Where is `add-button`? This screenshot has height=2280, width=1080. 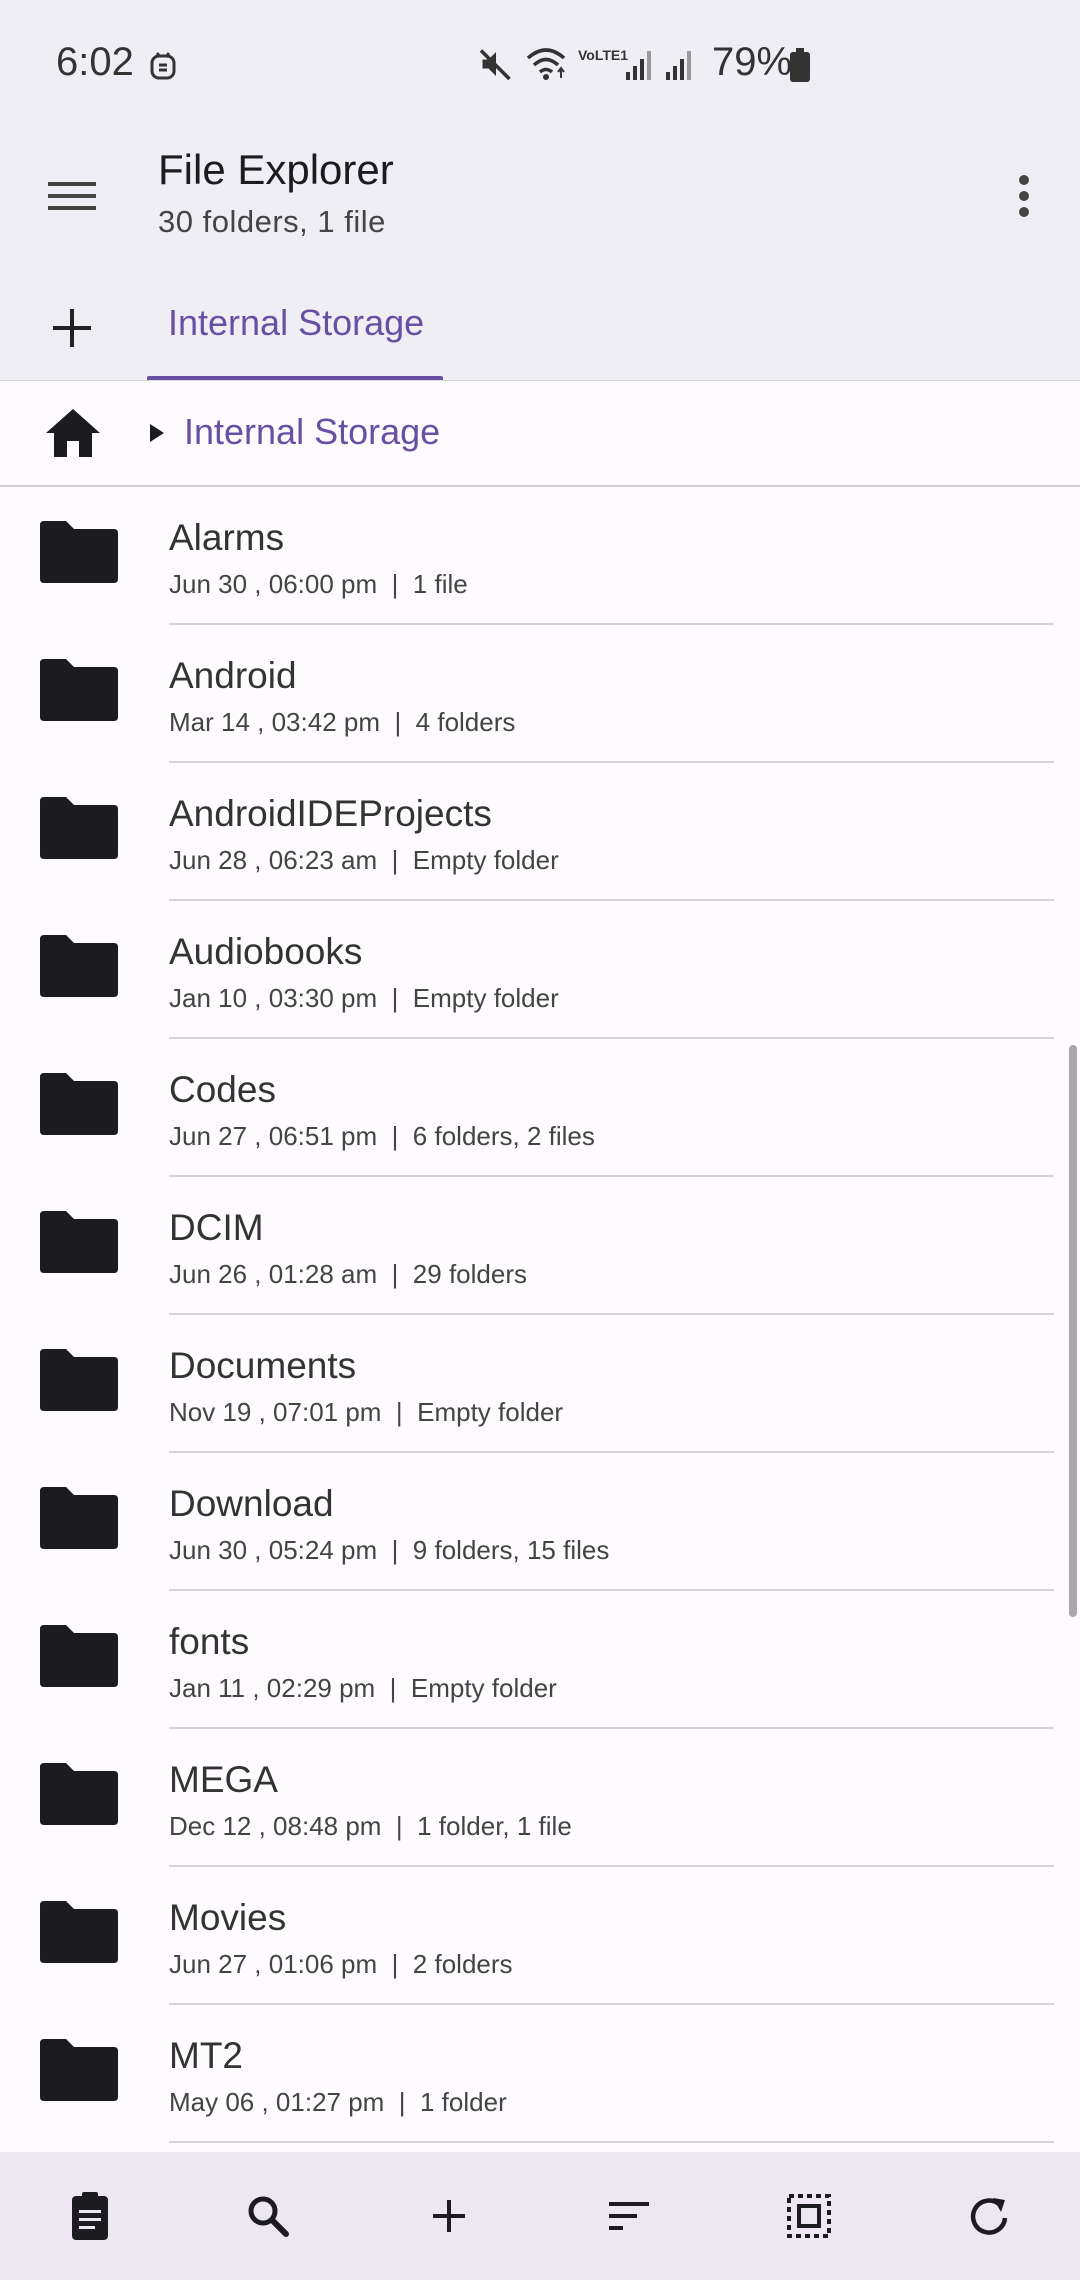 add-button is located at coordinates (449, 2216).